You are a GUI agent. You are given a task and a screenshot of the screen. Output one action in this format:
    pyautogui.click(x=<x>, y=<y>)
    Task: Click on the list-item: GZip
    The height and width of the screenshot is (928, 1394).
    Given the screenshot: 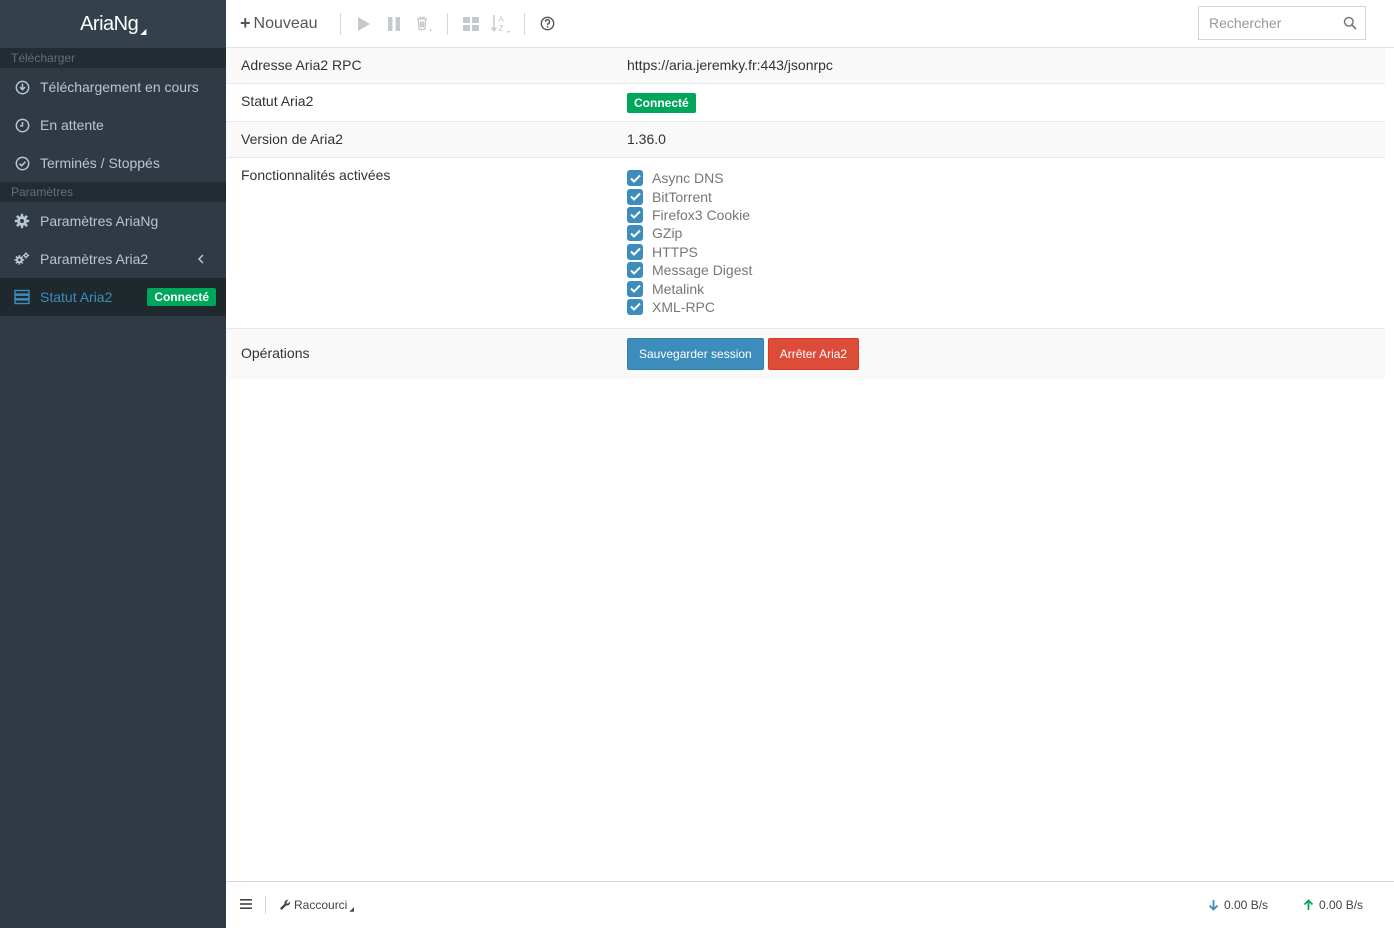 What is the action you would take?
    pyautogui.click(x=998, y=233)
    